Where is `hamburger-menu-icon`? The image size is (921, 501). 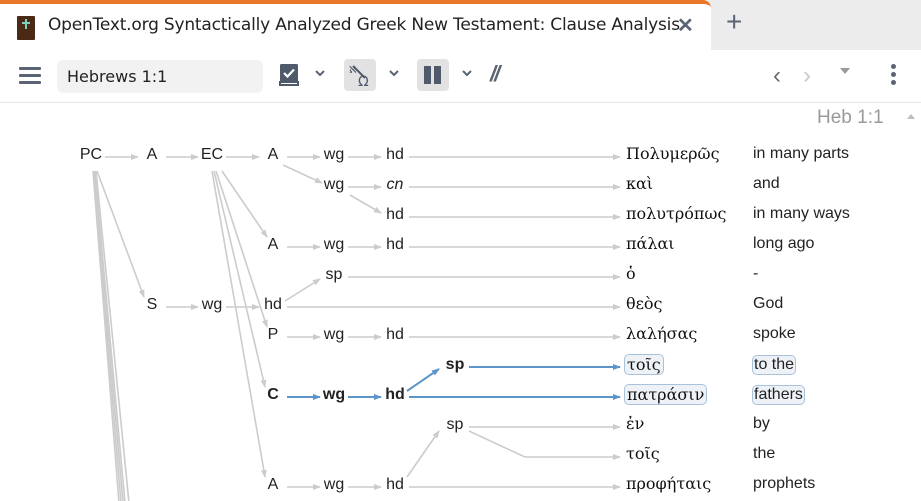
hamburger-menu-icon is located at coordinates (30, 76).